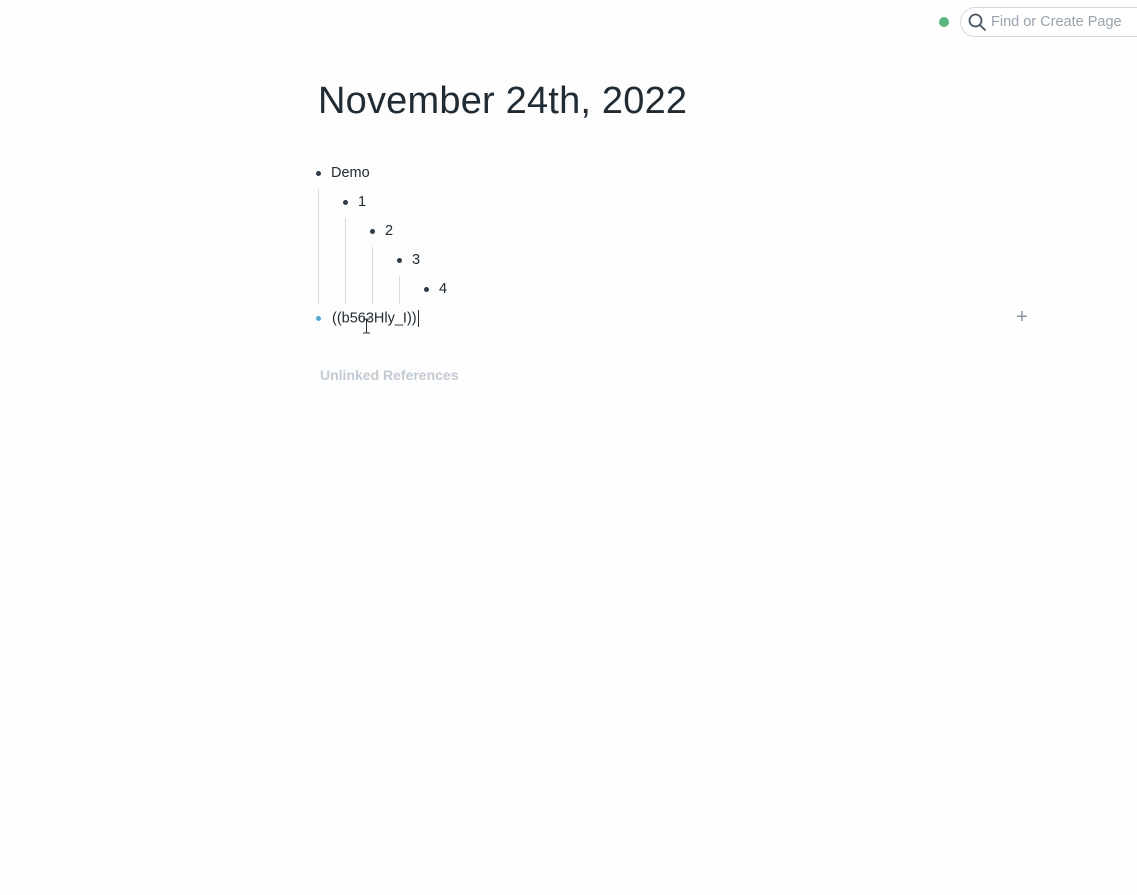  I want to click on block-content: 3, so click(416, 260).